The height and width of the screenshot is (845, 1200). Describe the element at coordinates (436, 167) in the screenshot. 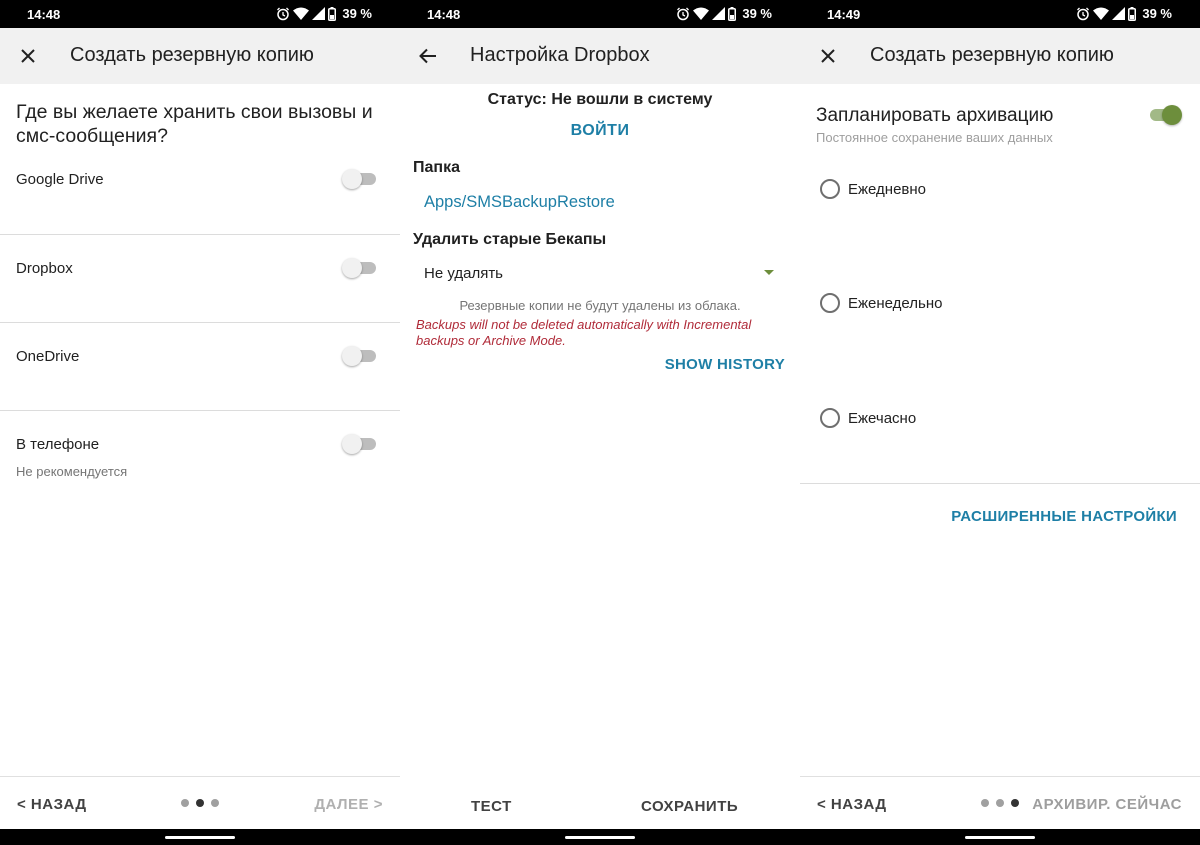

I see `folder-title: Папка` at that location.